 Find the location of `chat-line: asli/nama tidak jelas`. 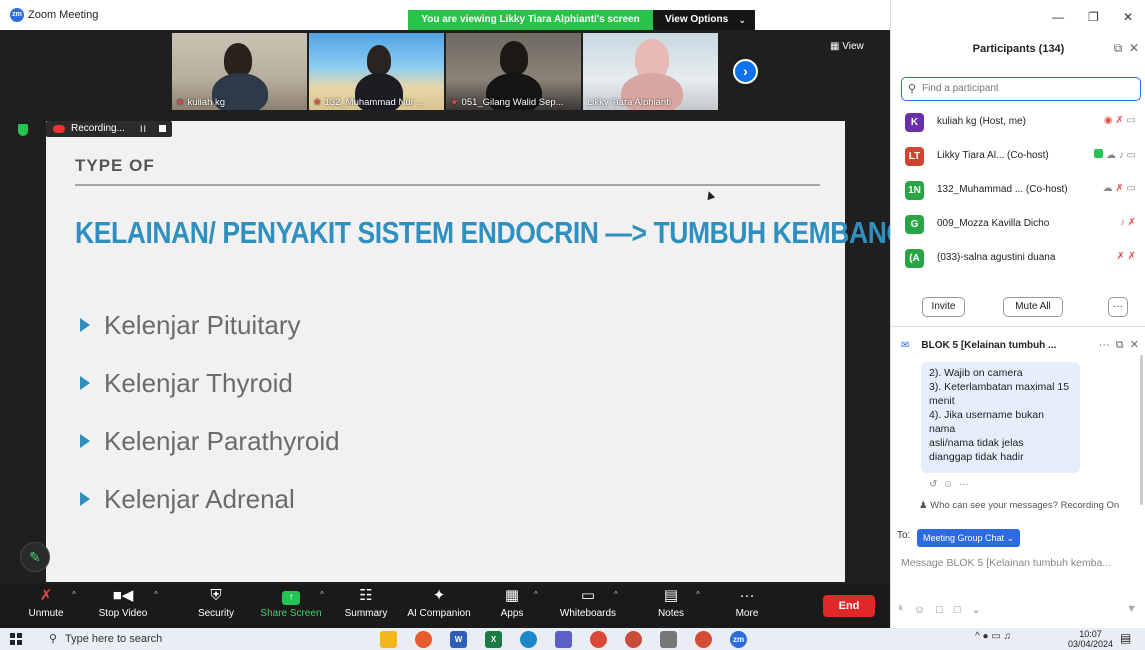

chat-line: asli/nama tidak jelas is located at coordinates (976, 443).